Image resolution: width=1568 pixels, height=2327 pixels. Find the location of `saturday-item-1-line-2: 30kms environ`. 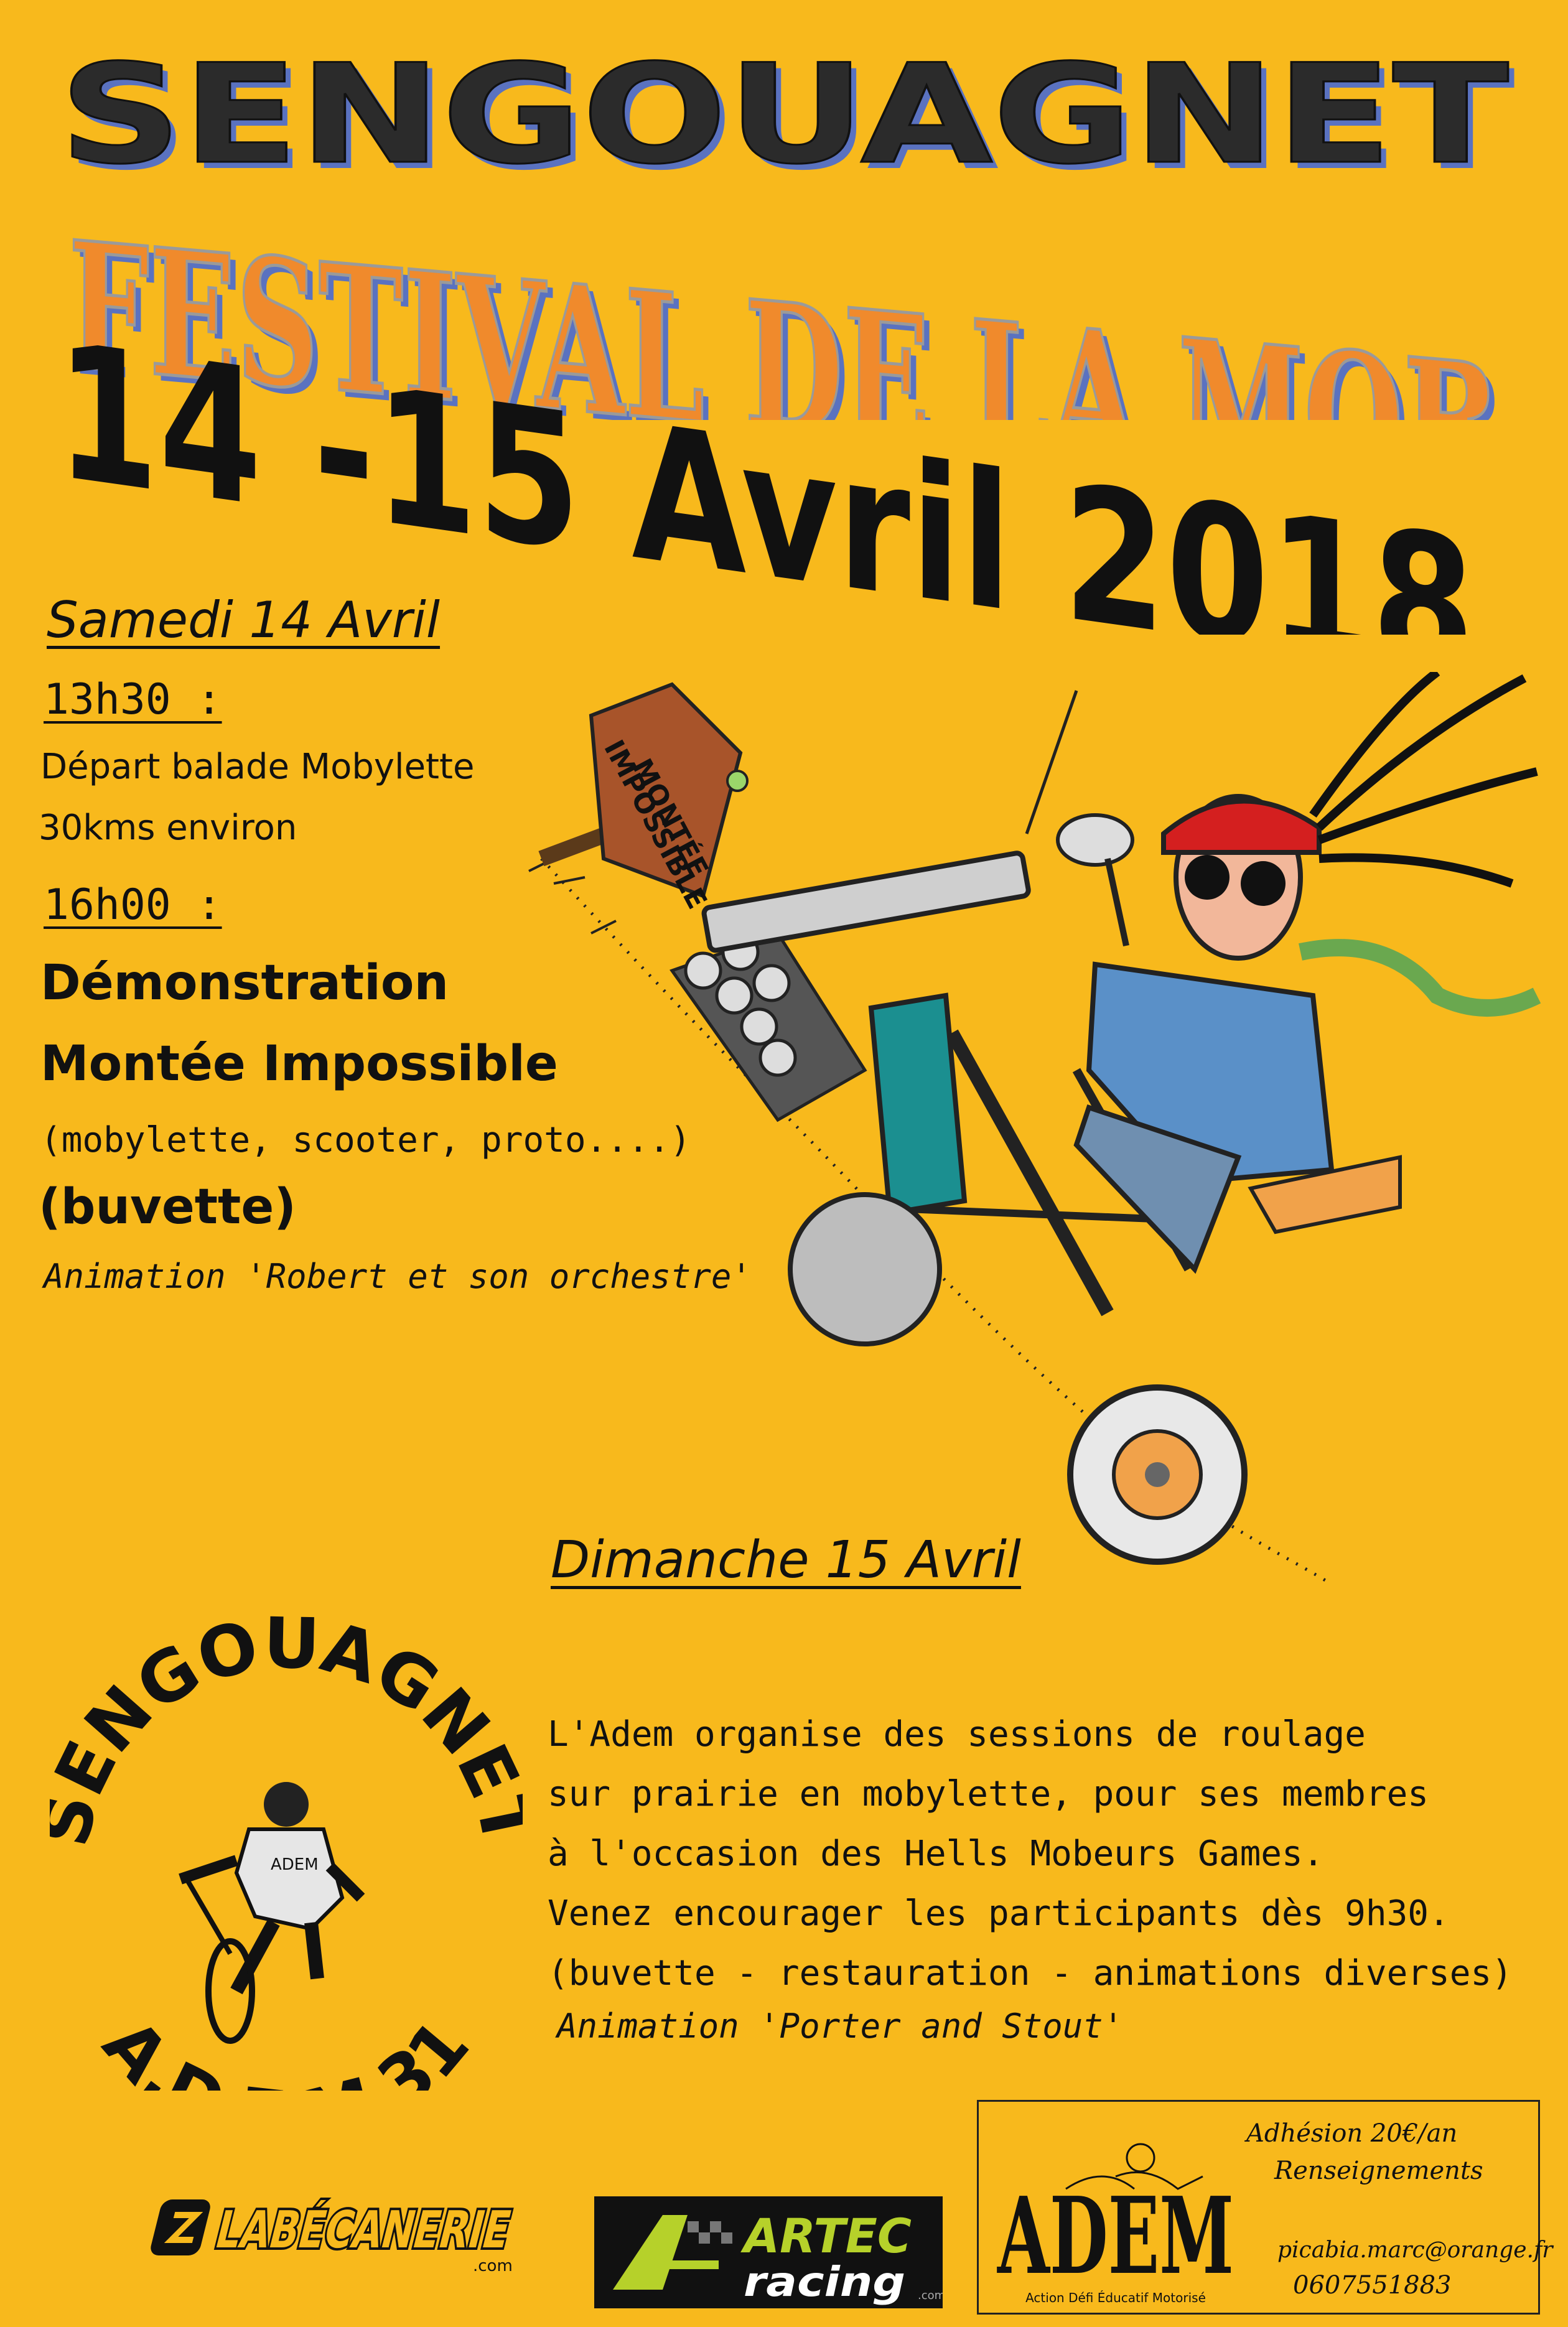

saturday-item-1-line-2: 30kms environ is located at coordinates (168, 828).